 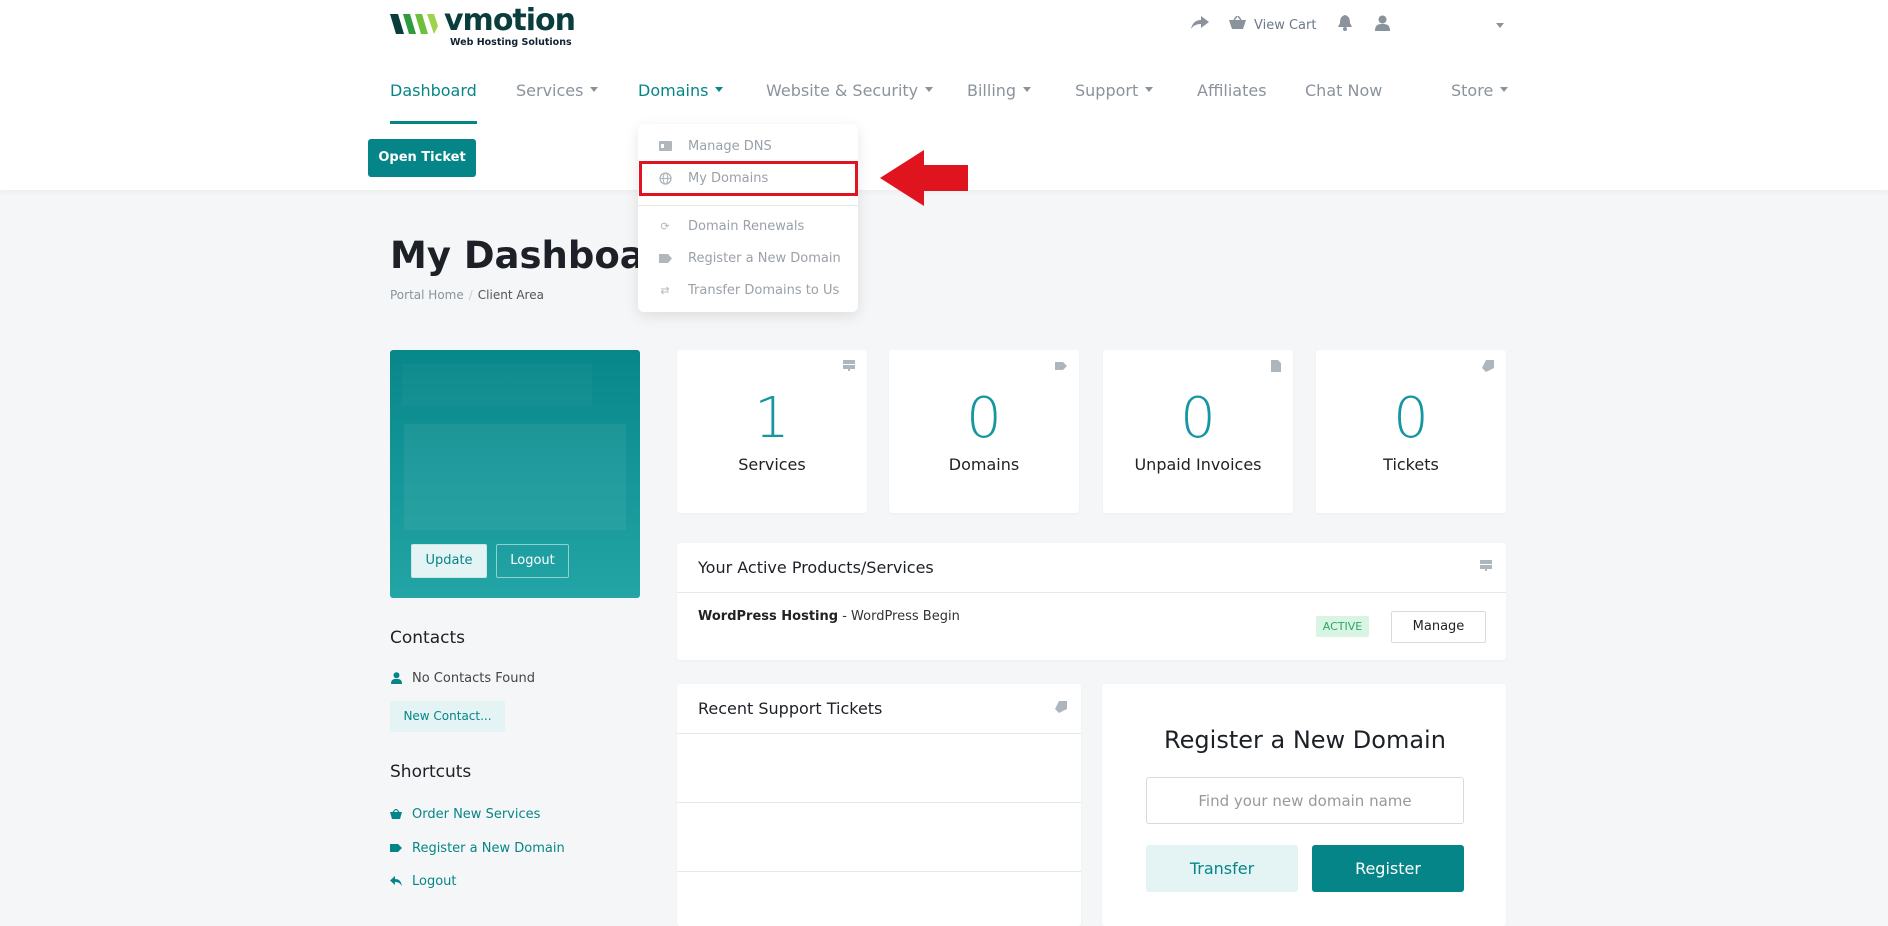 I want to click on nav-billing: Billing, so click(x=999, y=97).